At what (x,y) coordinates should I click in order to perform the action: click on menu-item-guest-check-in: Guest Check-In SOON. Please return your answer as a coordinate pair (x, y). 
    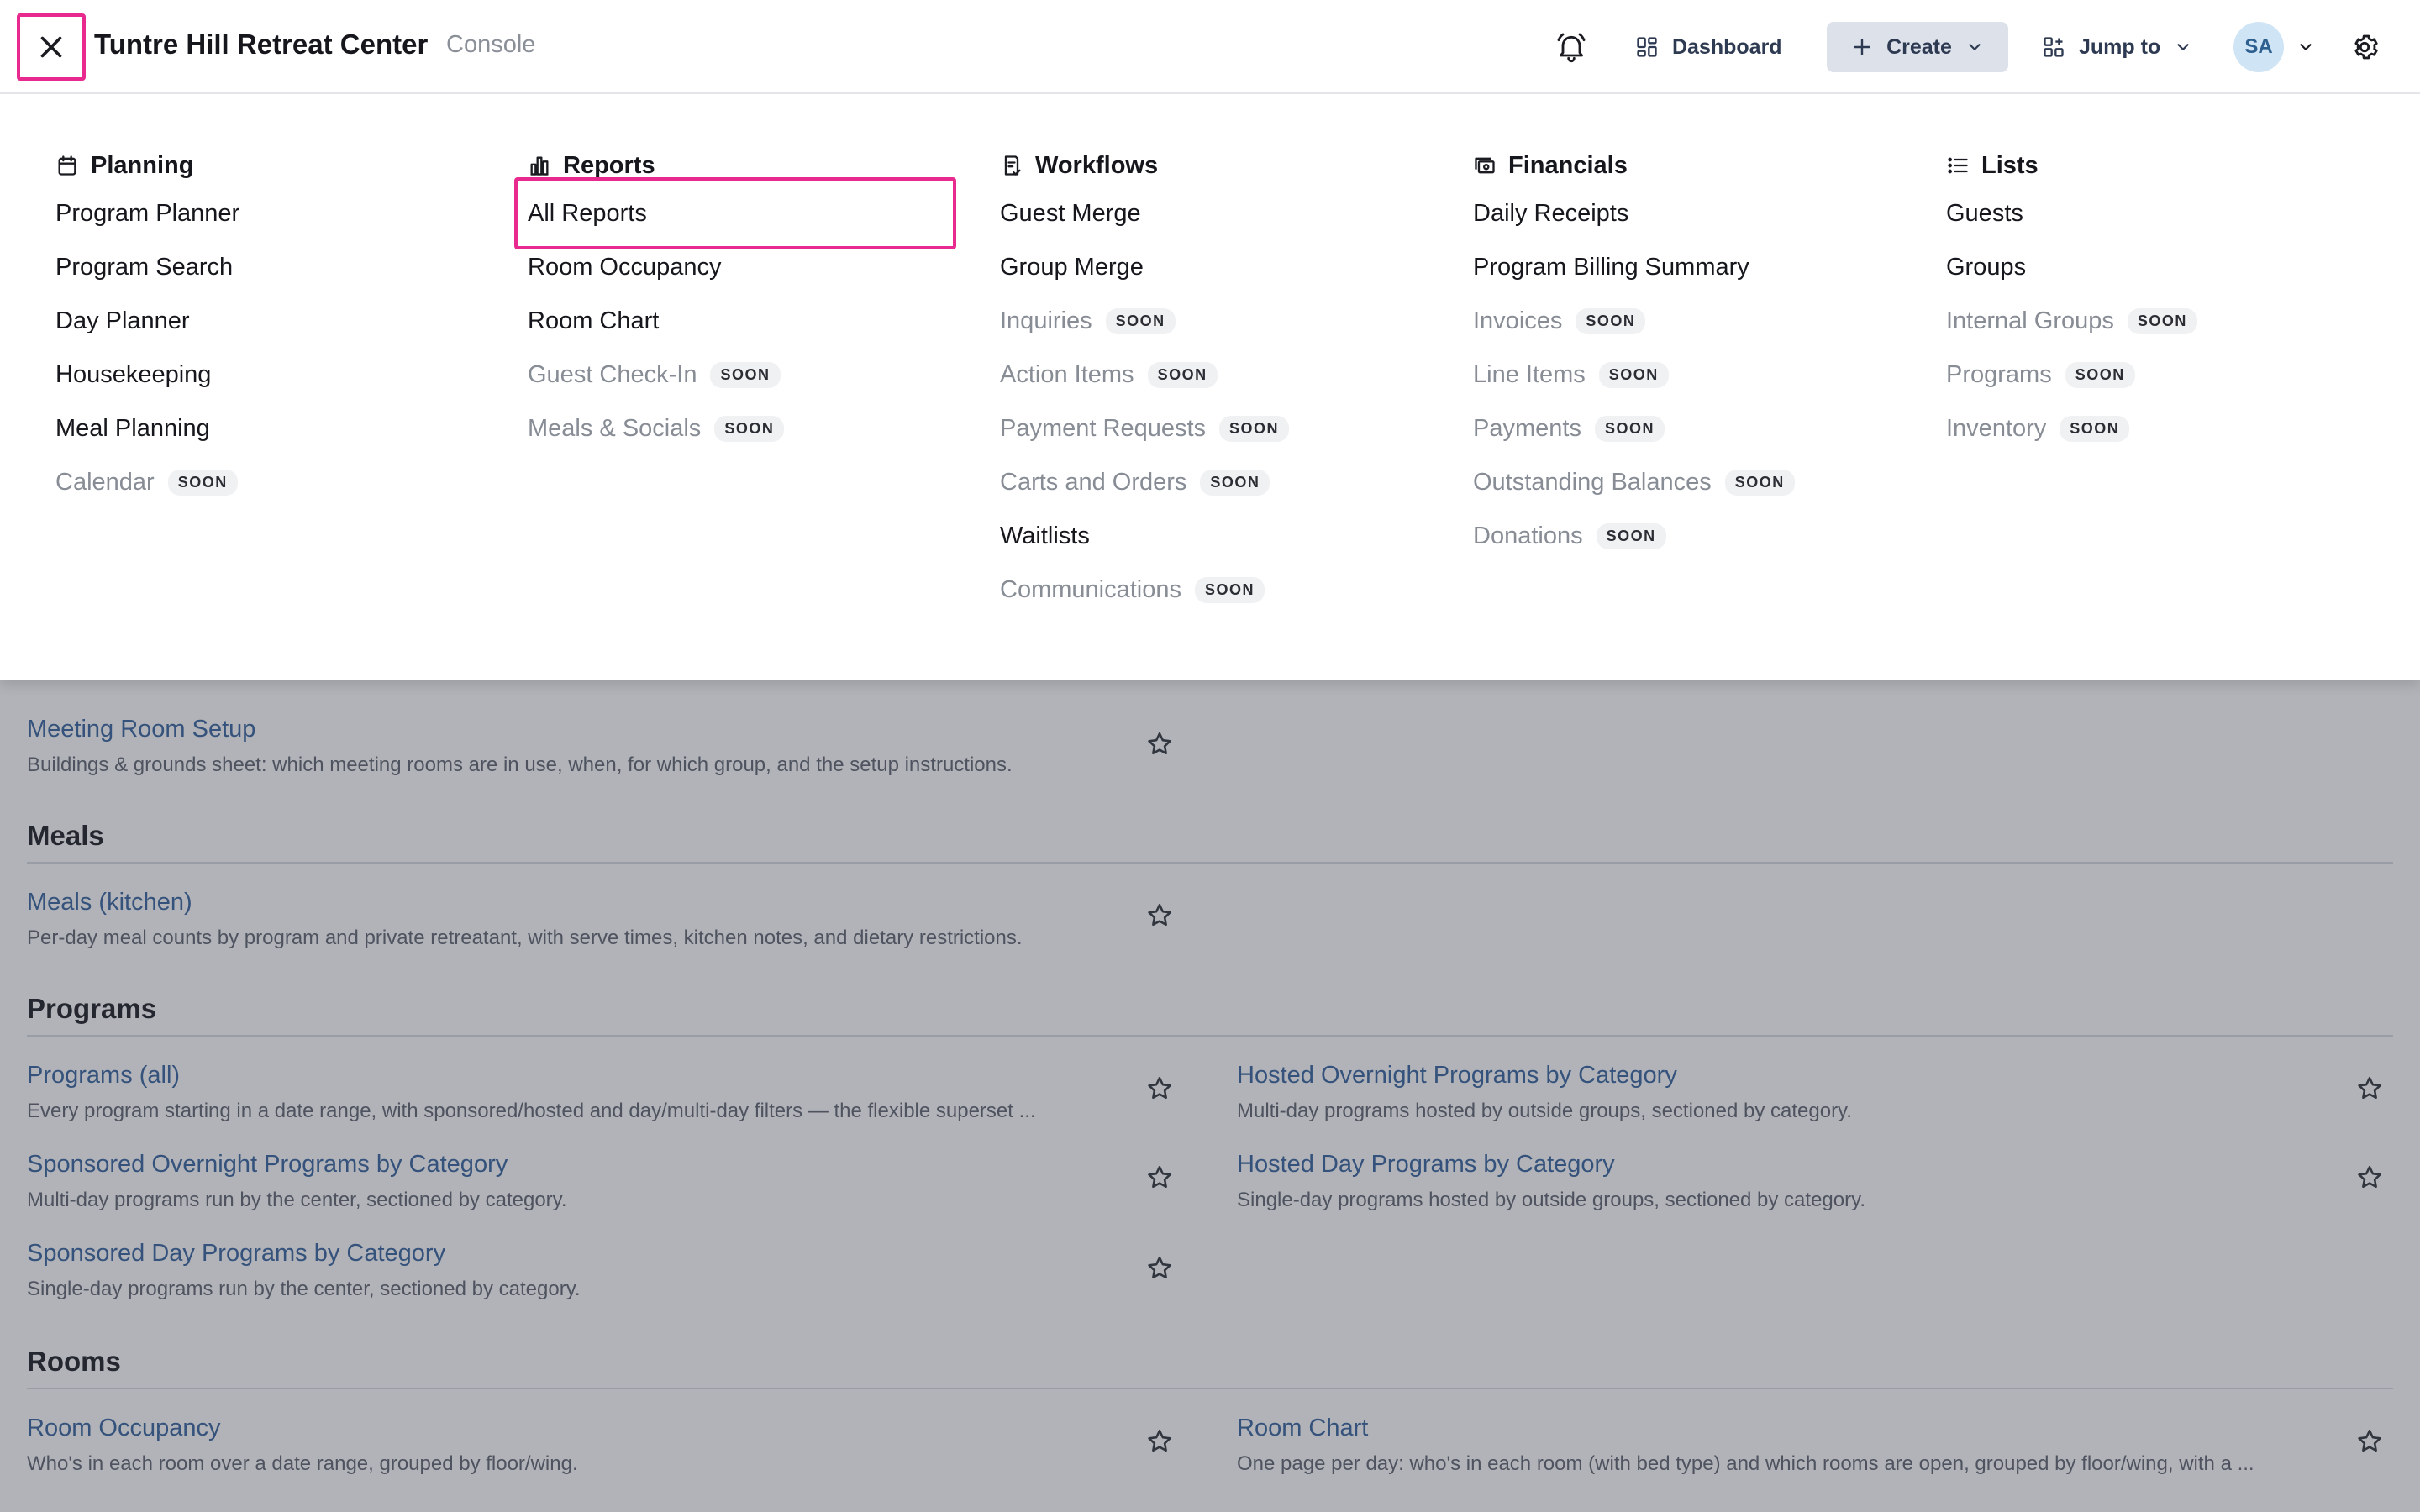
    Looking at the image, I should click on (747, 375).